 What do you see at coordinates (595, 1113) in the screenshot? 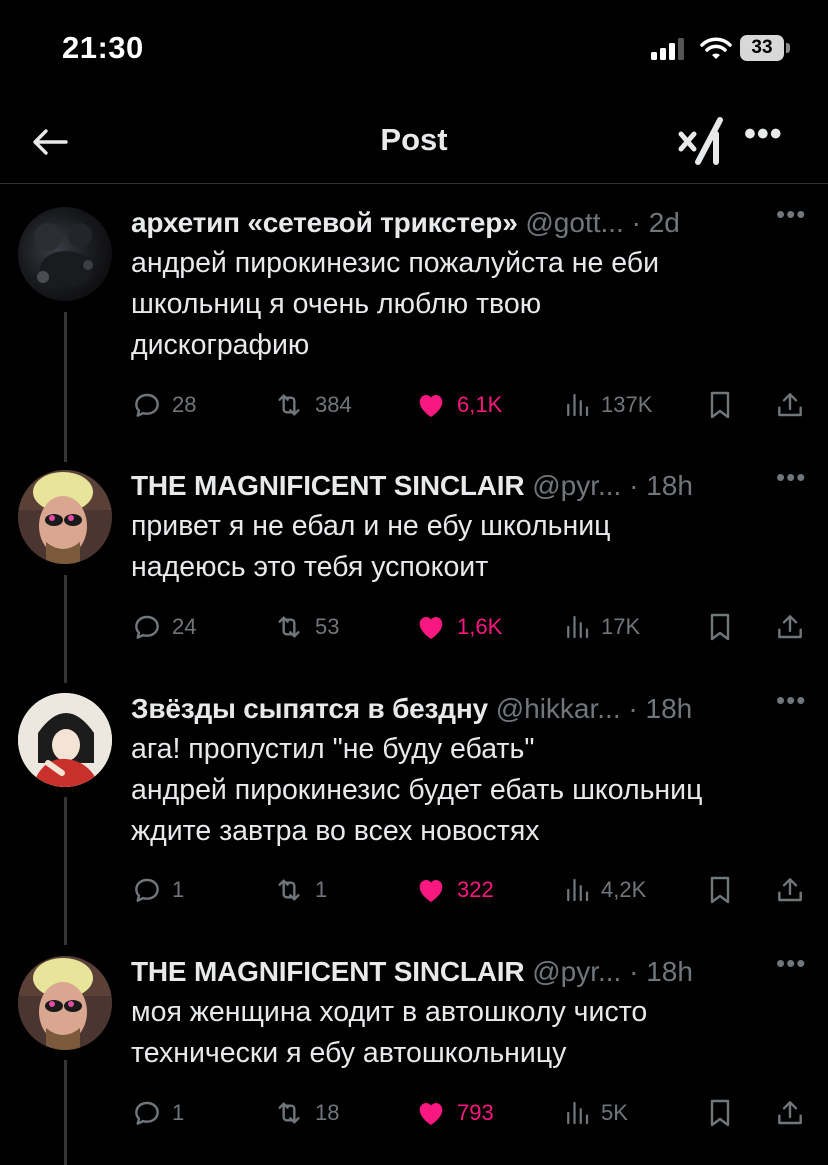
I see `views-button: 5K` at bounding box center [595, 1113].